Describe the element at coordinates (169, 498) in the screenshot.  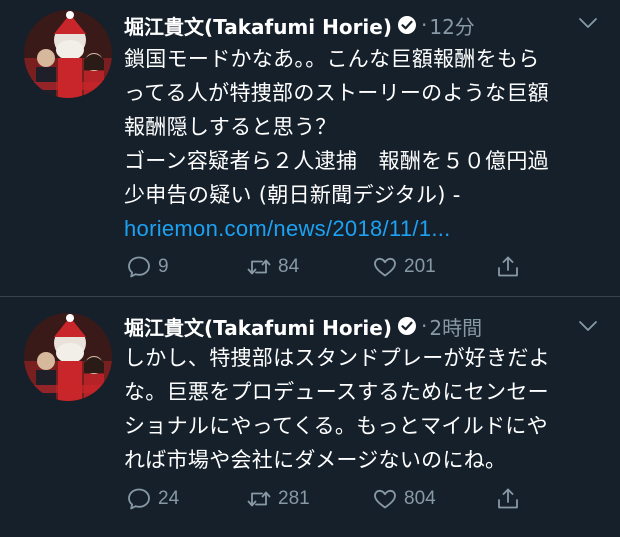
I see `reply-count: 24` at that location.